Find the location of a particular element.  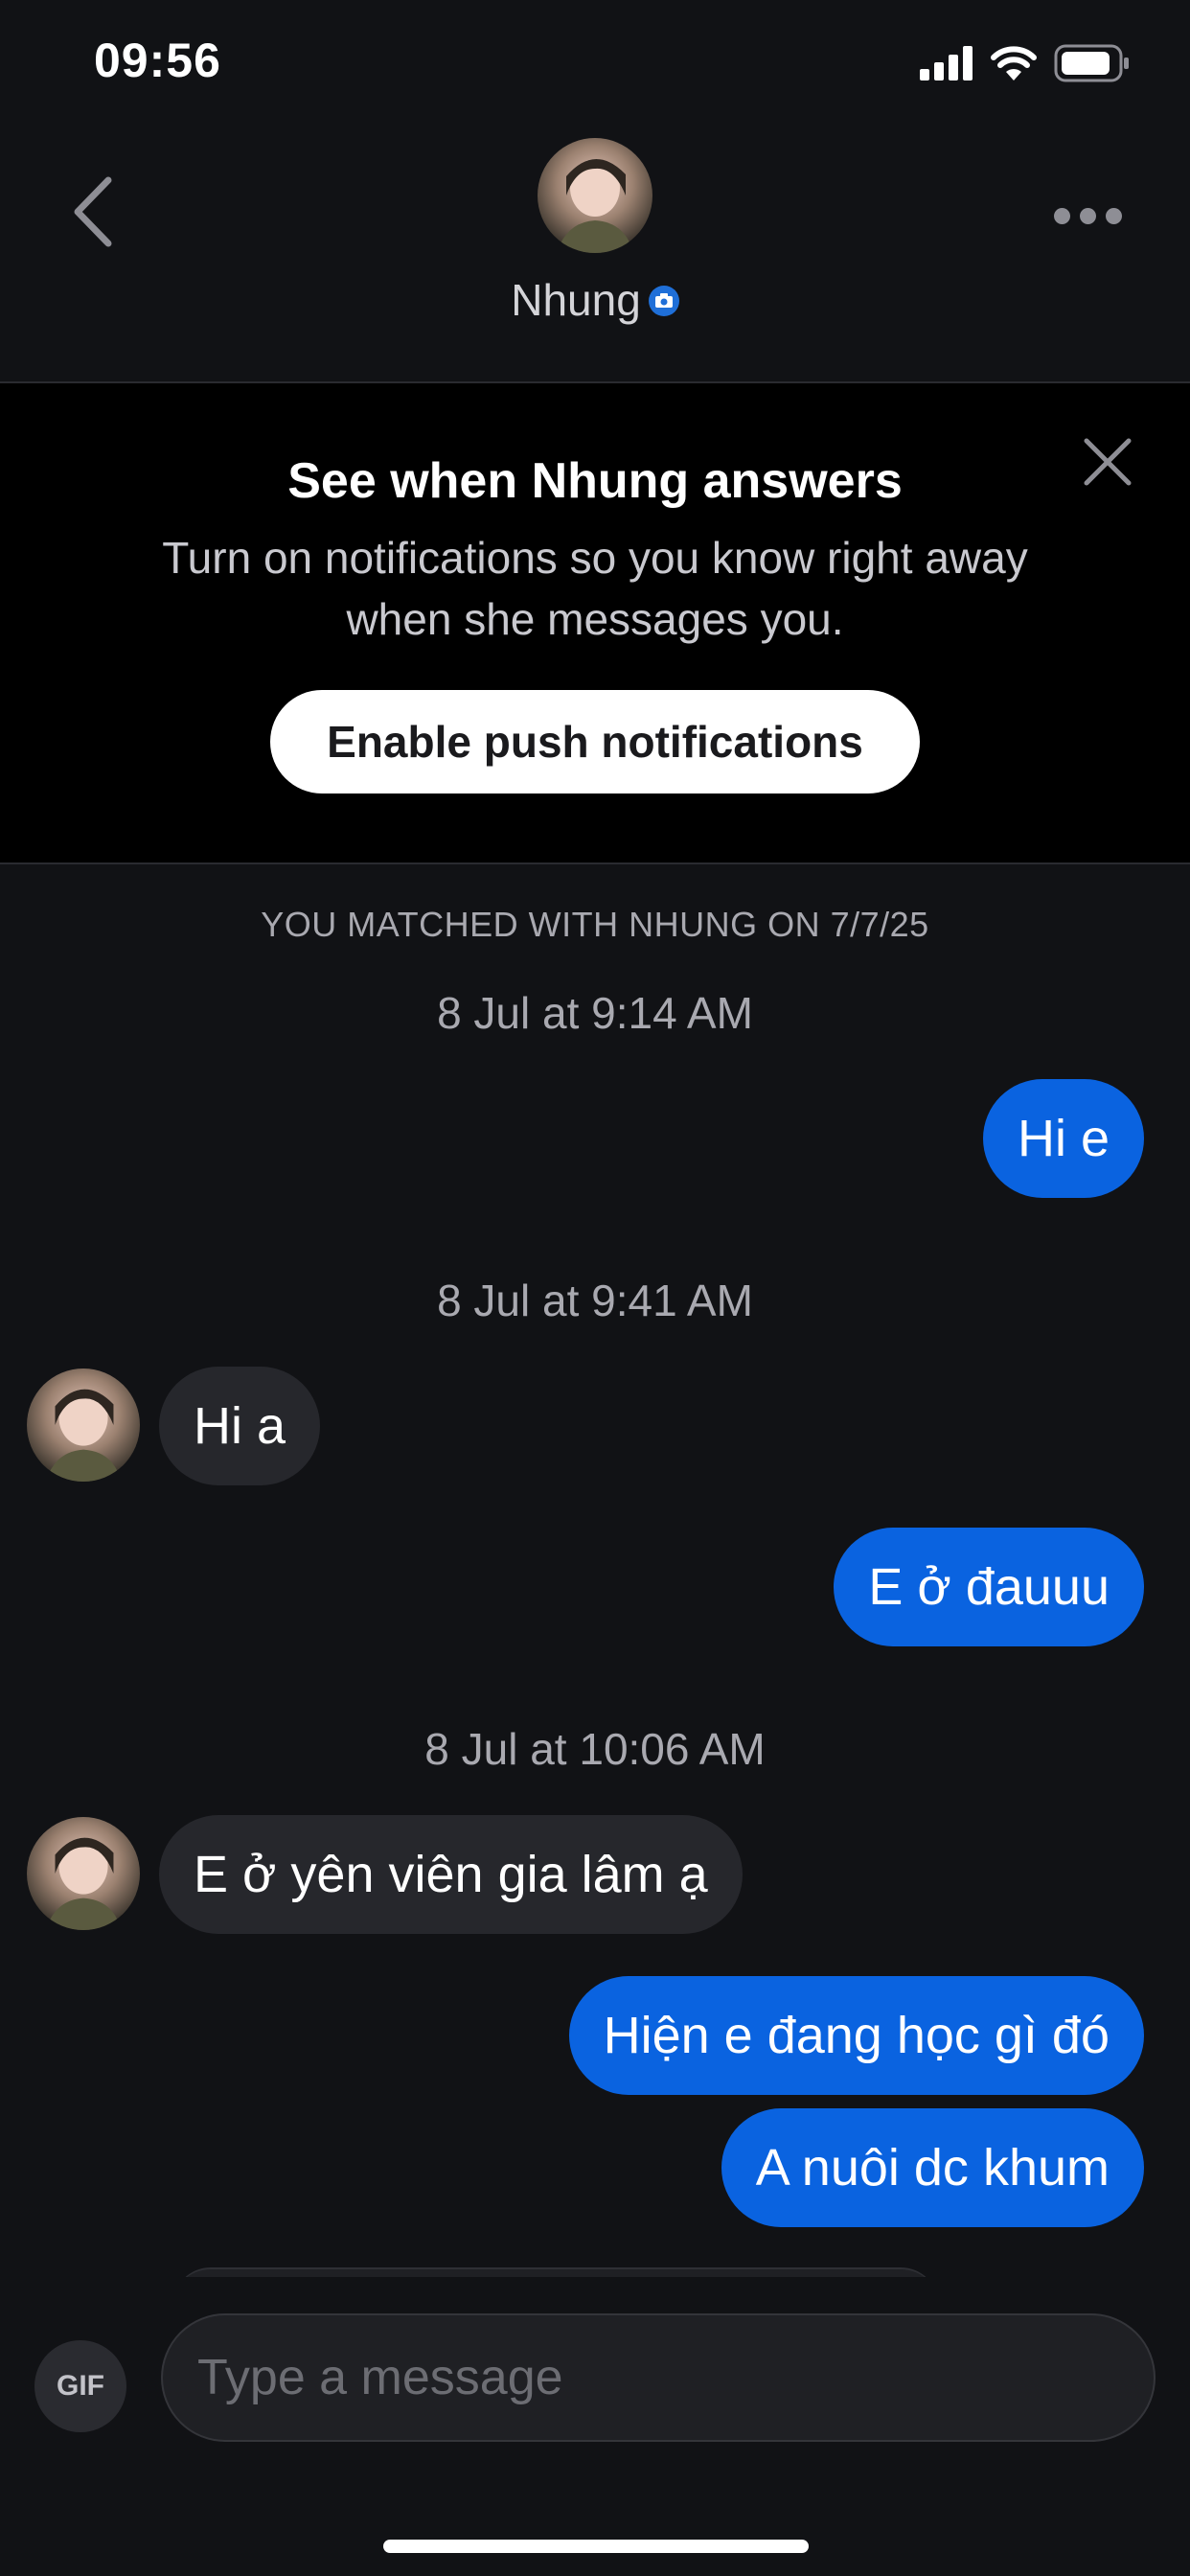

message-composer: GIF is located at coordinates (595, 2426).